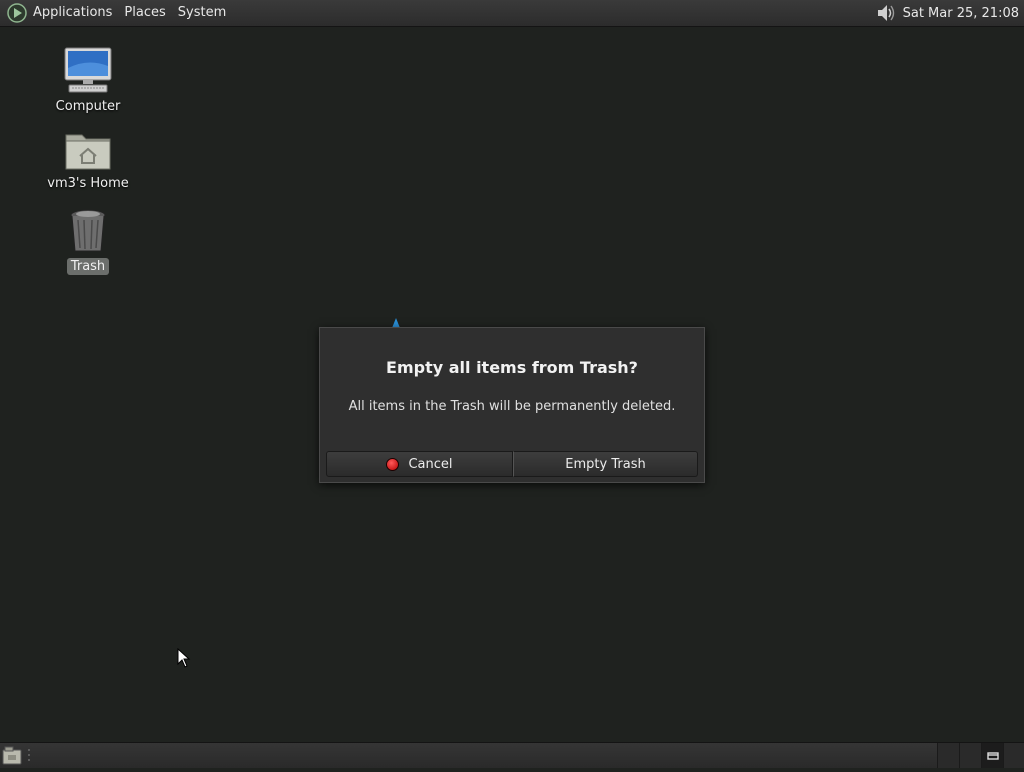  What do you see at coordinates (88, 183) in the screenshot?
I see `desktop-icon-label: vm3's Home` at bounding box center [88, 183].